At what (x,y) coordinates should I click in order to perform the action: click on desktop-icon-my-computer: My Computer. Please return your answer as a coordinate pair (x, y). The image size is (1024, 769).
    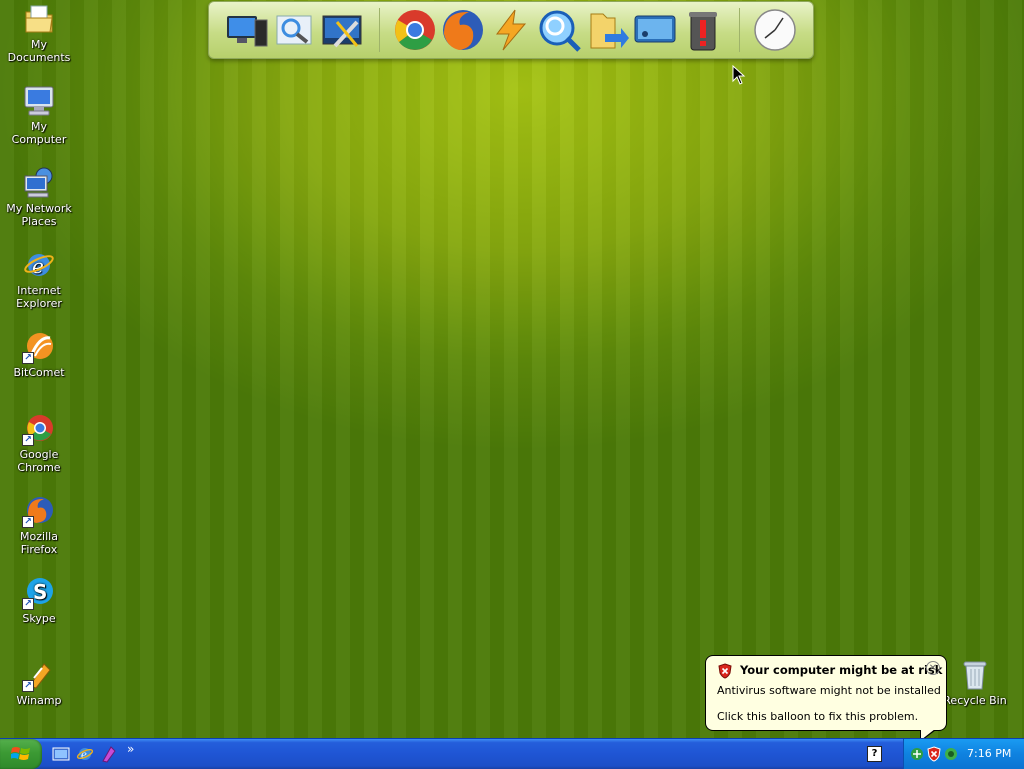
    Looking at the image, I should click on (39, 115).